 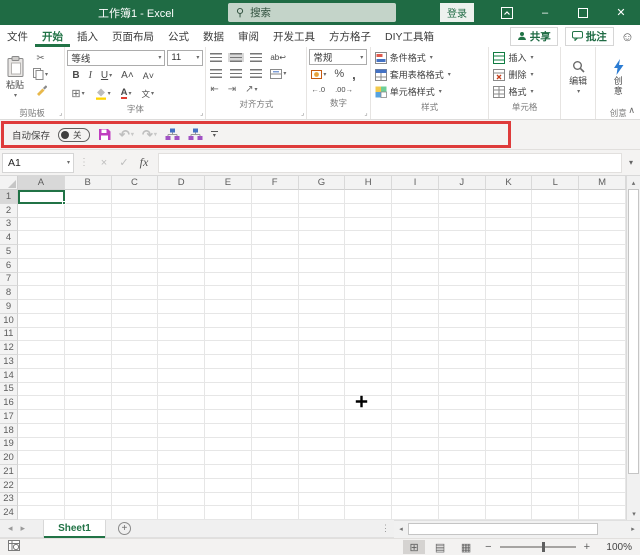 I want to click on cut-button: ✂, so click(x=40, y=58).